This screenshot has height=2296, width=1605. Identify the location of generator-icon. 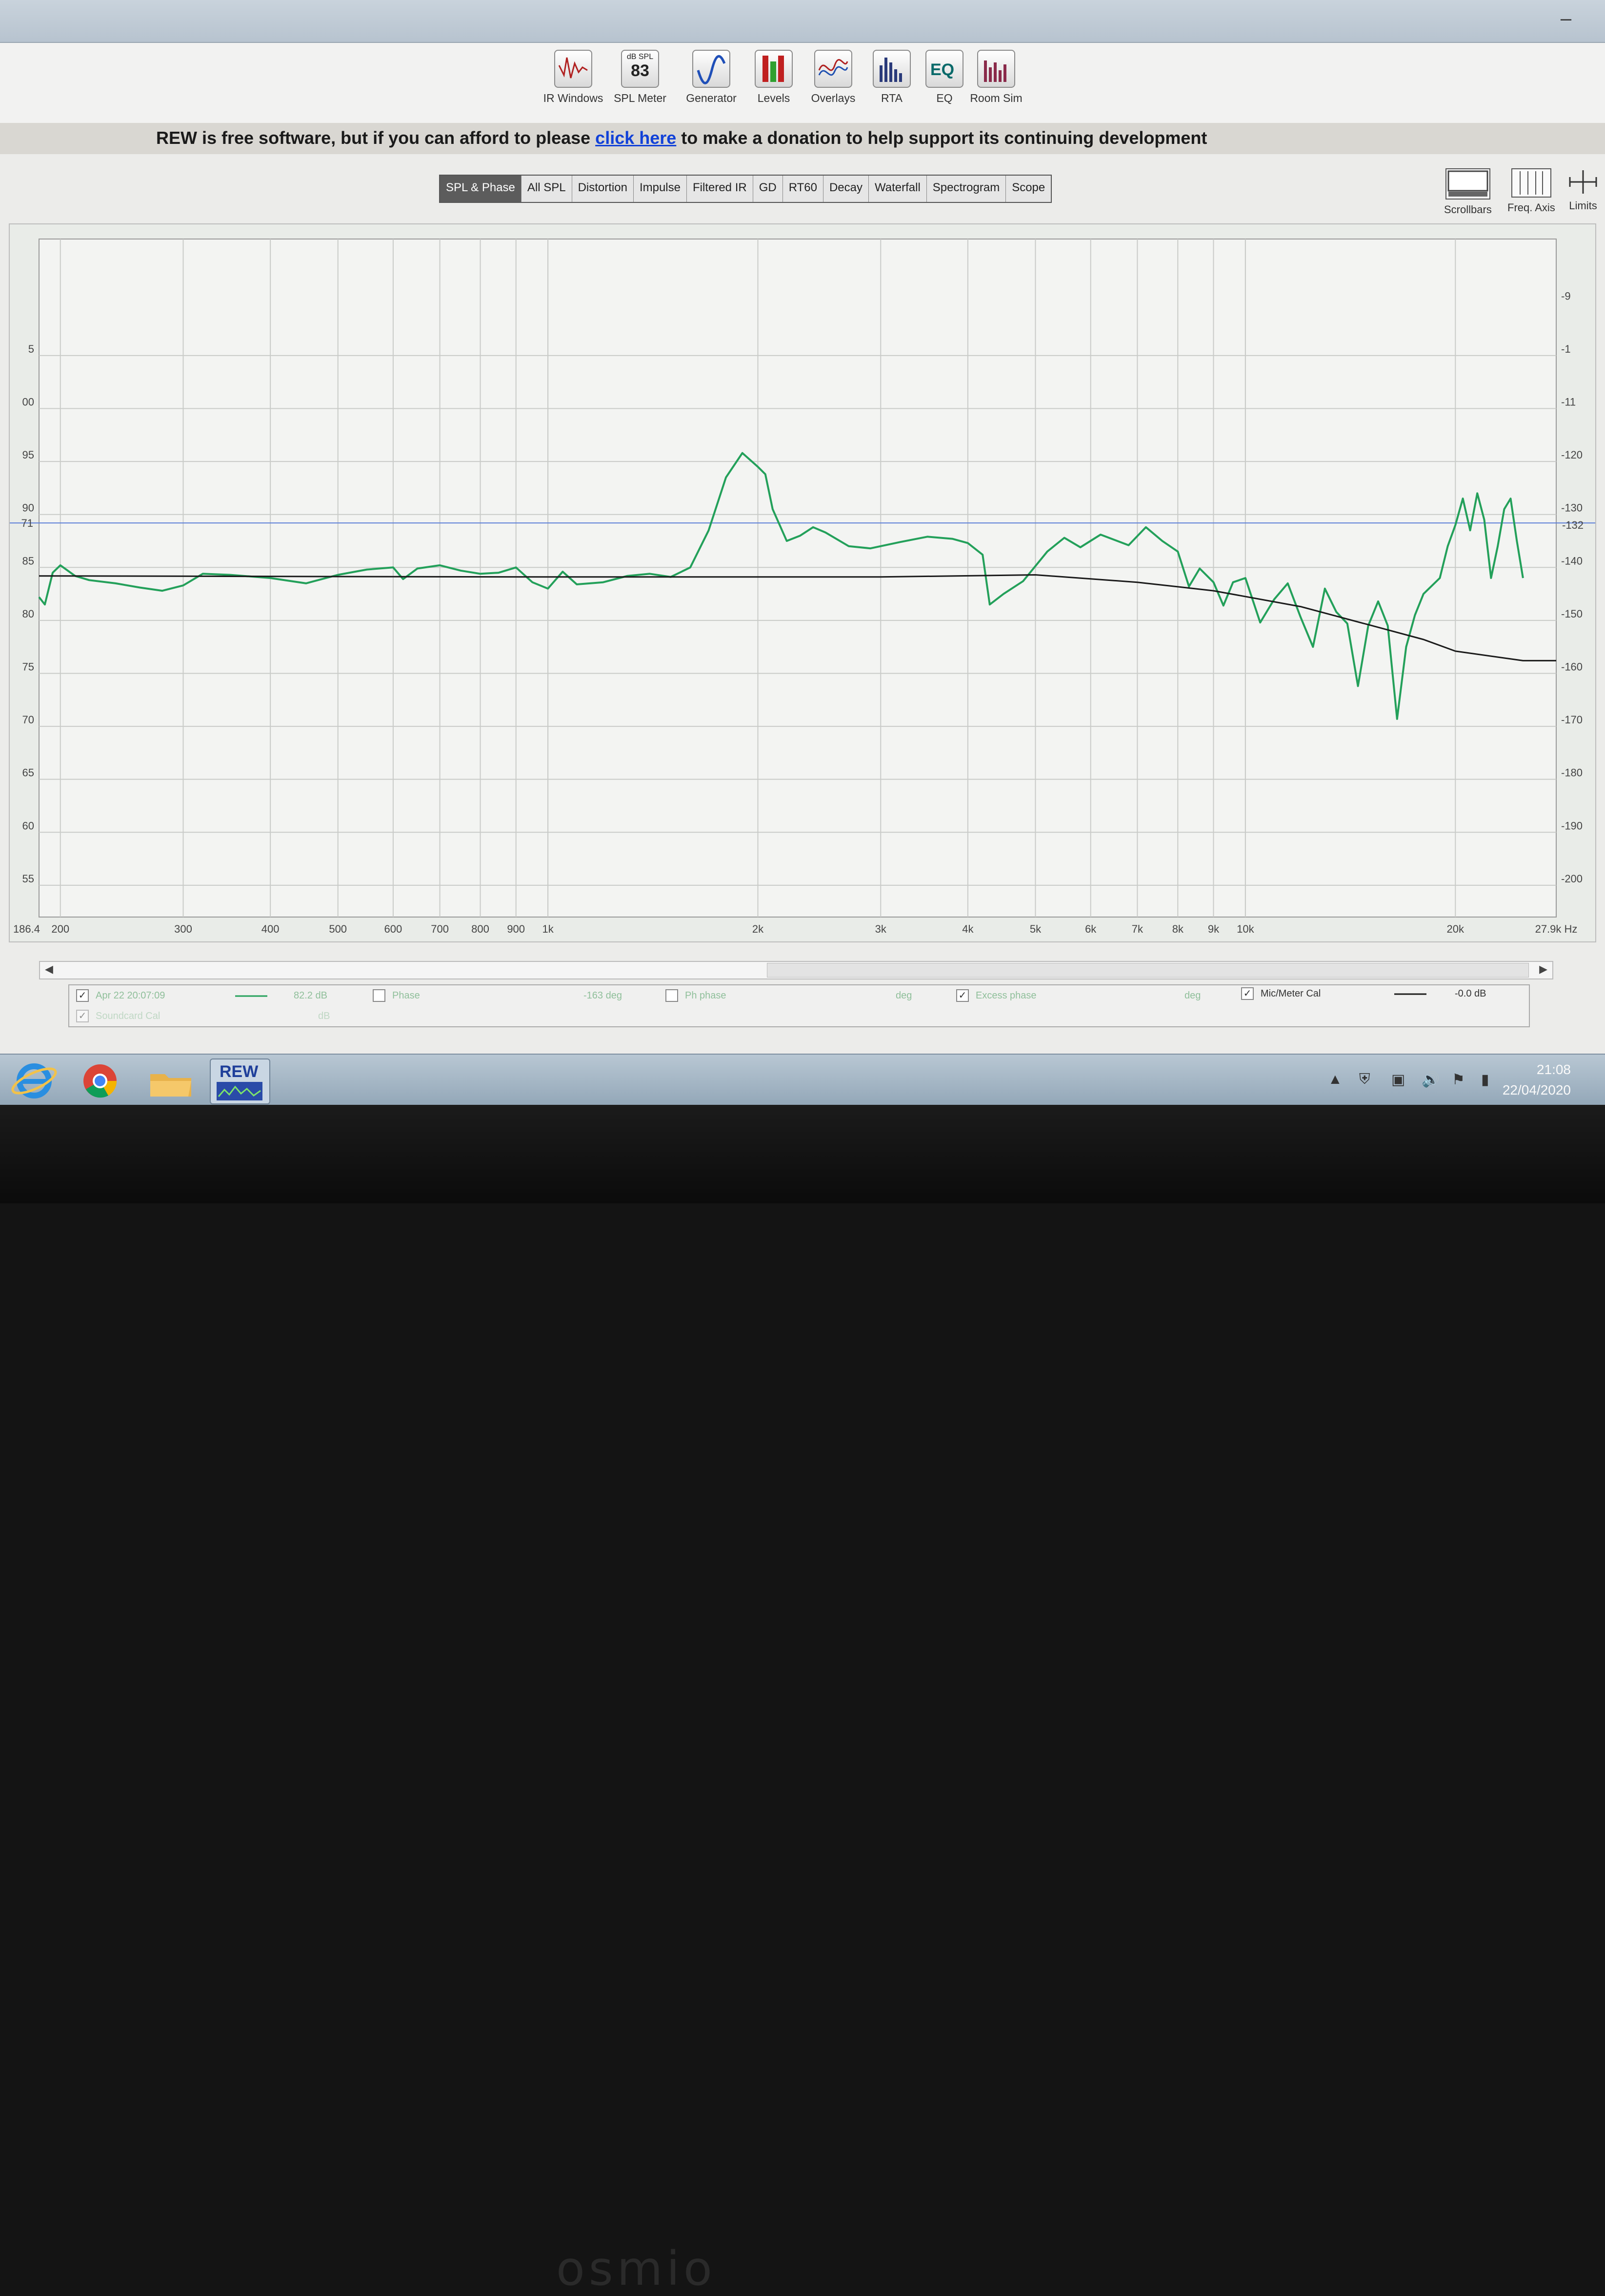
(711, 69).